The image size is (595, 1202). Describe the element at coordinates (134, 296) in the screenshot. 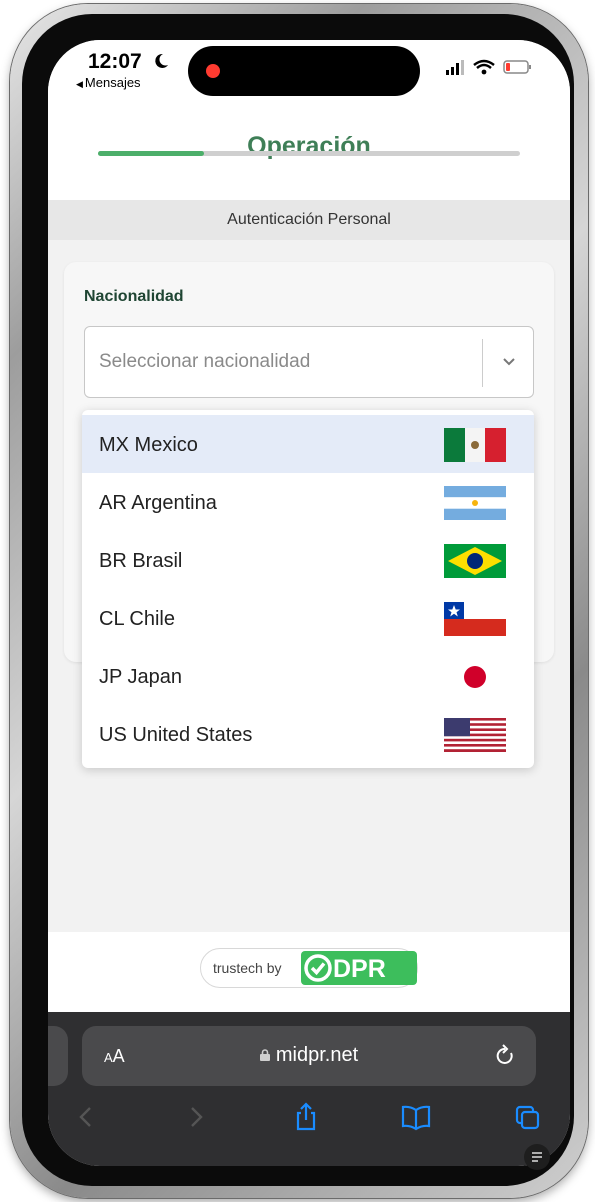

I see `nationality-label: Nacionalidad` at that location.